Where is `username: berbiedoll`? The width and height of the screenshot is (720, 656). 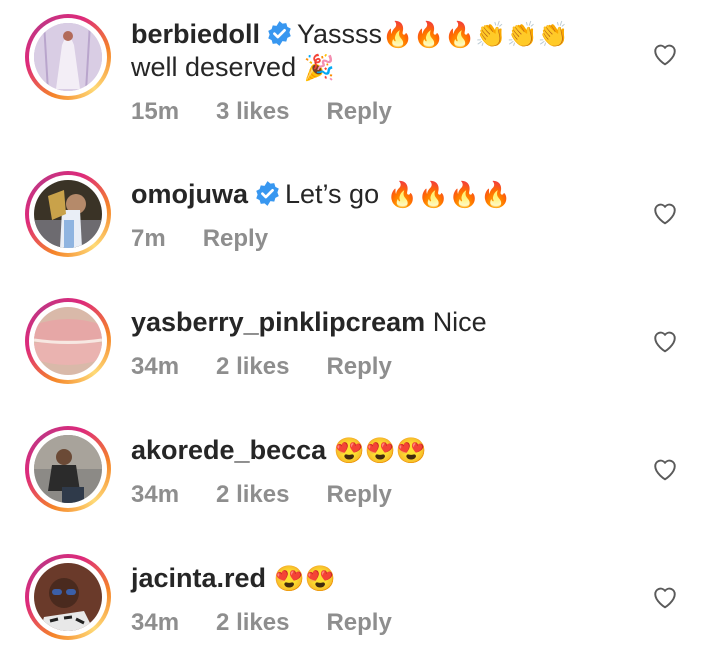 username: berbiedoll is located at coordinates (195, 34).